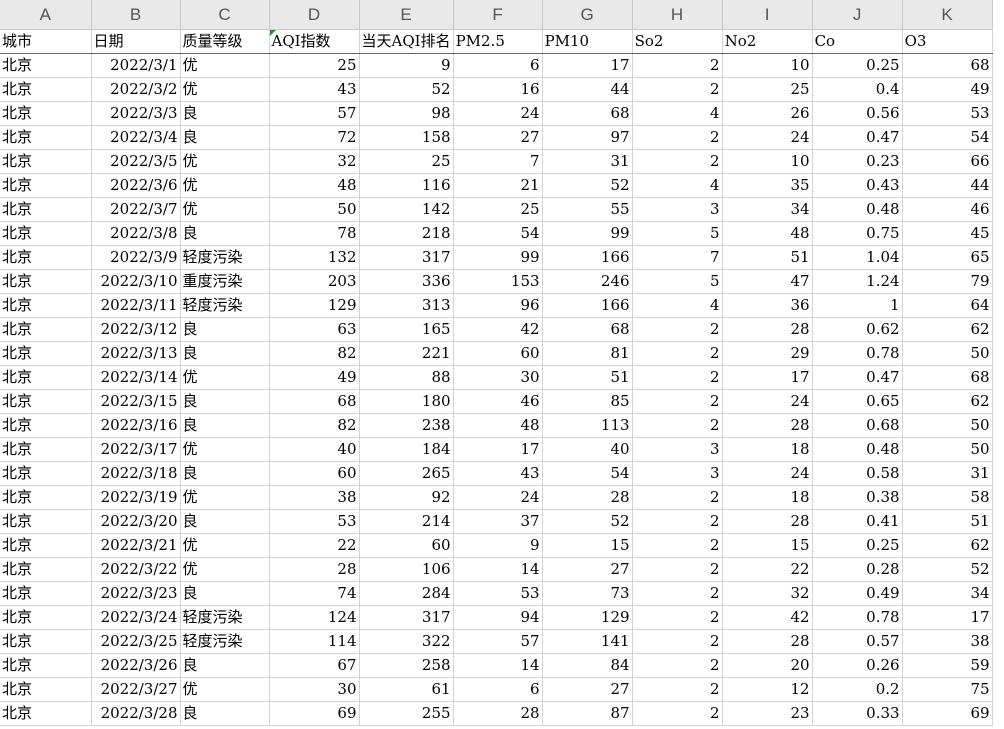  What do you see at coordinates (857, 281) in the screenshot?
I see `cell: 1.24` at bounding box center [857, 281].